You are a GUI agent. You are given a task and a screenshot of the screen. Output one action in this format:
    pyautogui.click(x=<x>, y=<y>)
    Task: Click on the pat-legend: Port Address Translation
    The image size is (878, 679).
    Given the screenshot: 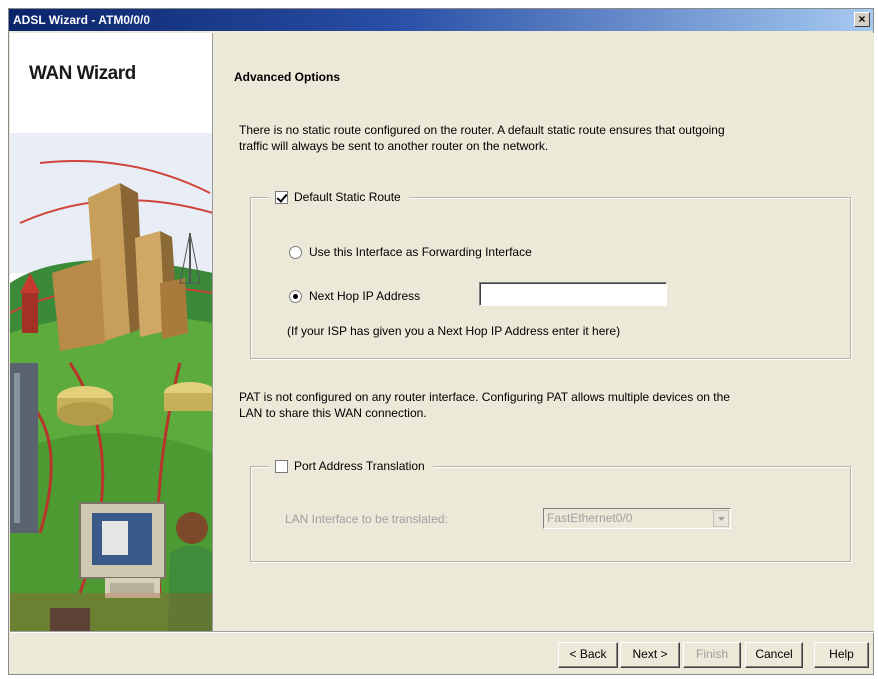 What is the action you would take?
    pyautogui.click(x=351, y=466)
    